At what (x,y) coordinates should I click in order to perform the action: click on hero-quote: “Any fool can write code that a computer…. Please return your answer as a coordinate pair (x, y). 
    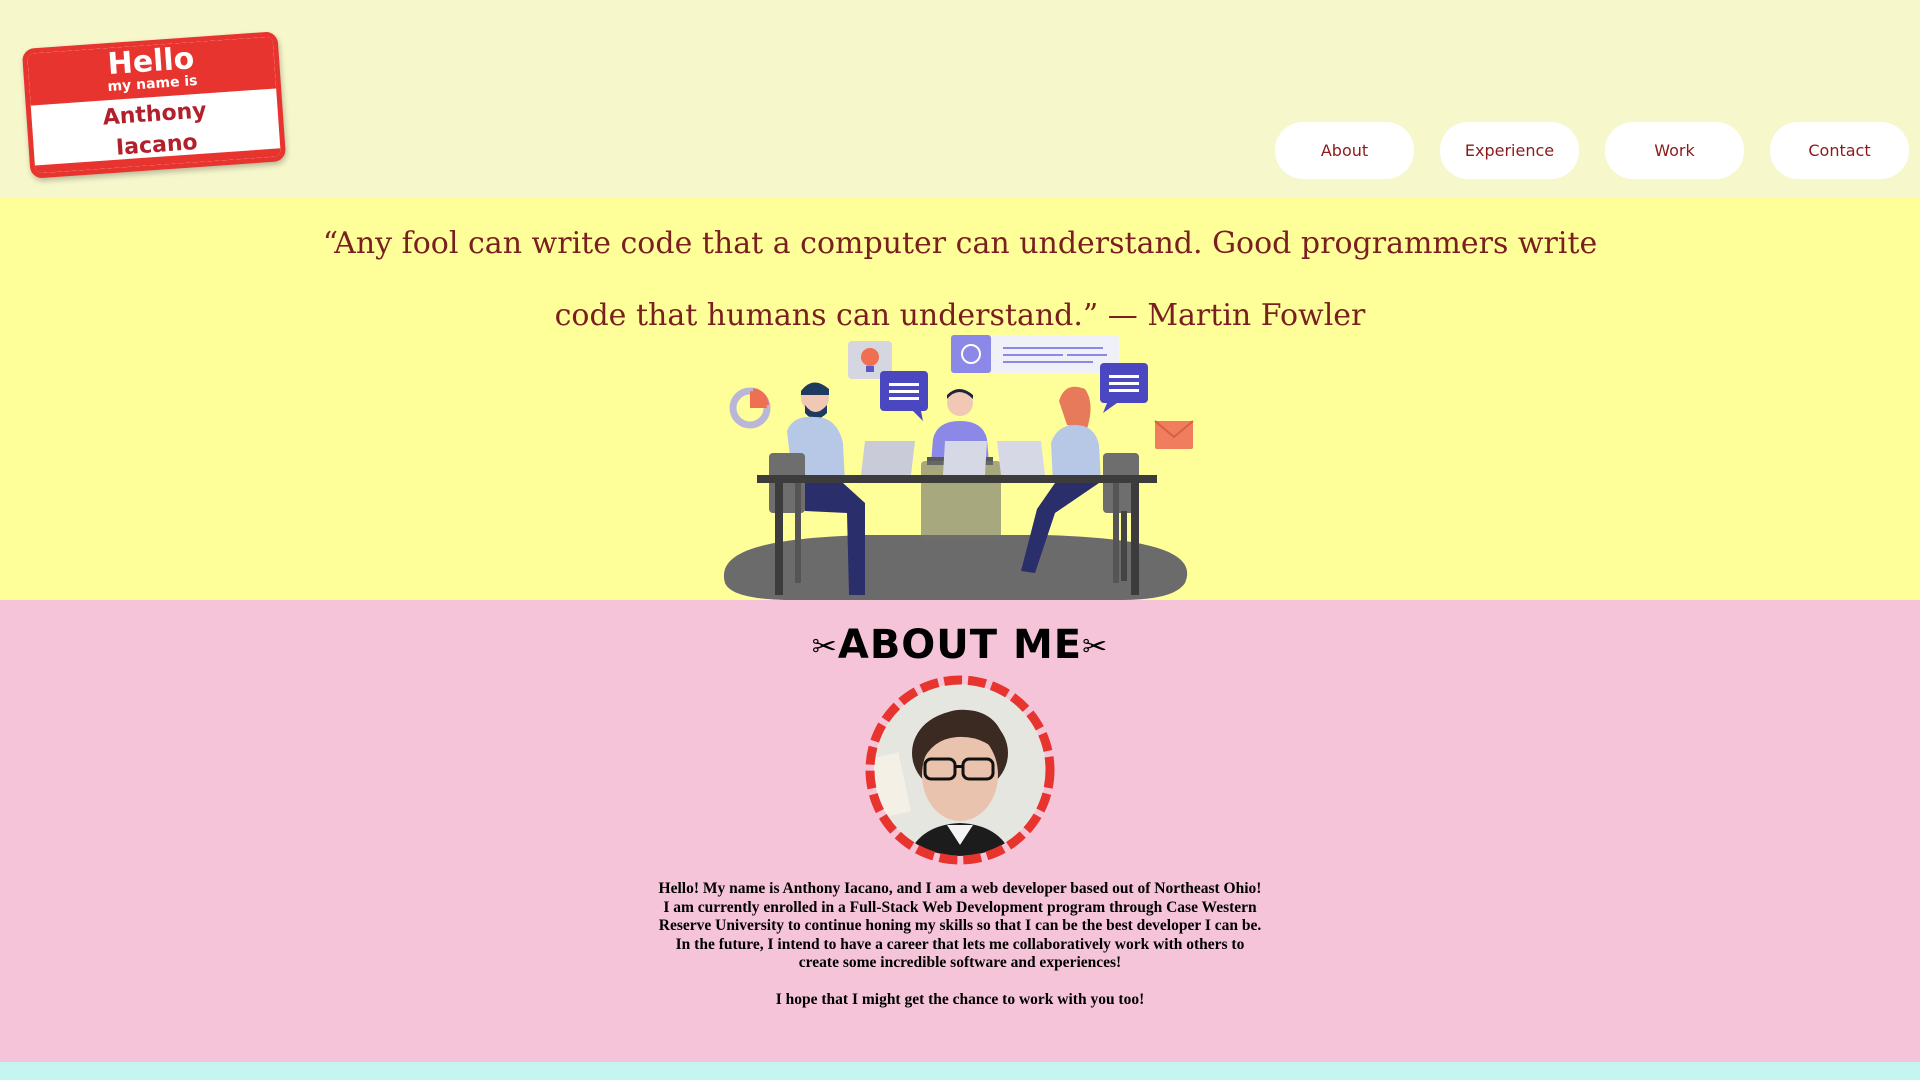
    Looking at the image, I should click on (960, 279).